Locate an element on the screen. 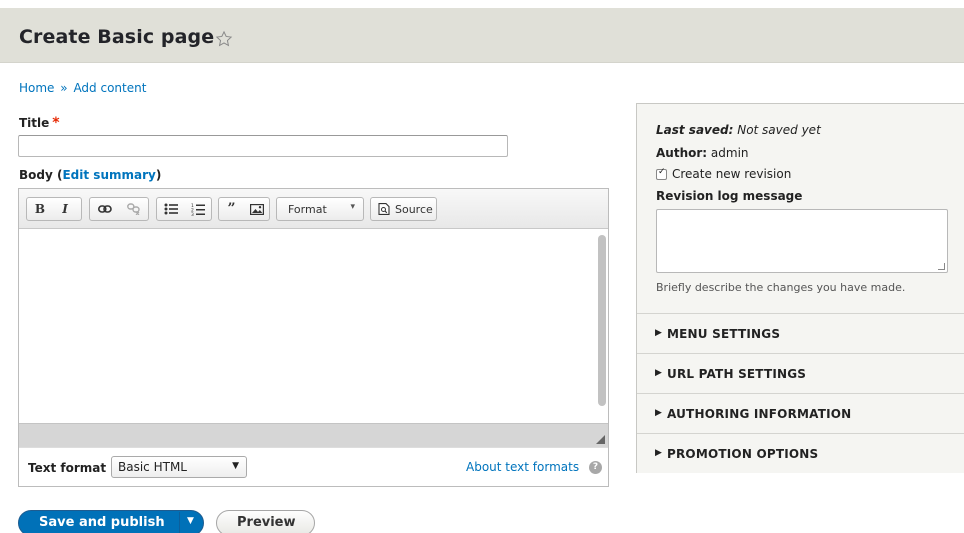 This screenshot has width=964, height=533. author-value: admin is located at coordinates (729, 153).